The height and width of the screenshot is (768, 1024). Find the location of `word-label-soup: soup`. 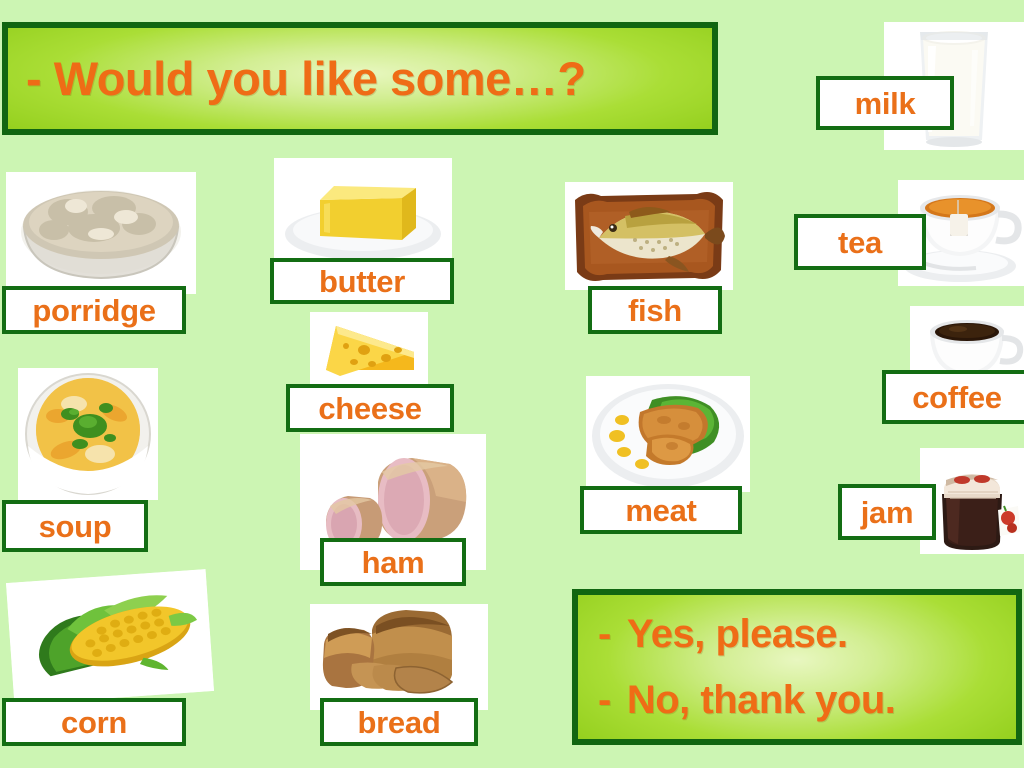

word-label-soup: soup is located at coordinates (75, 526).